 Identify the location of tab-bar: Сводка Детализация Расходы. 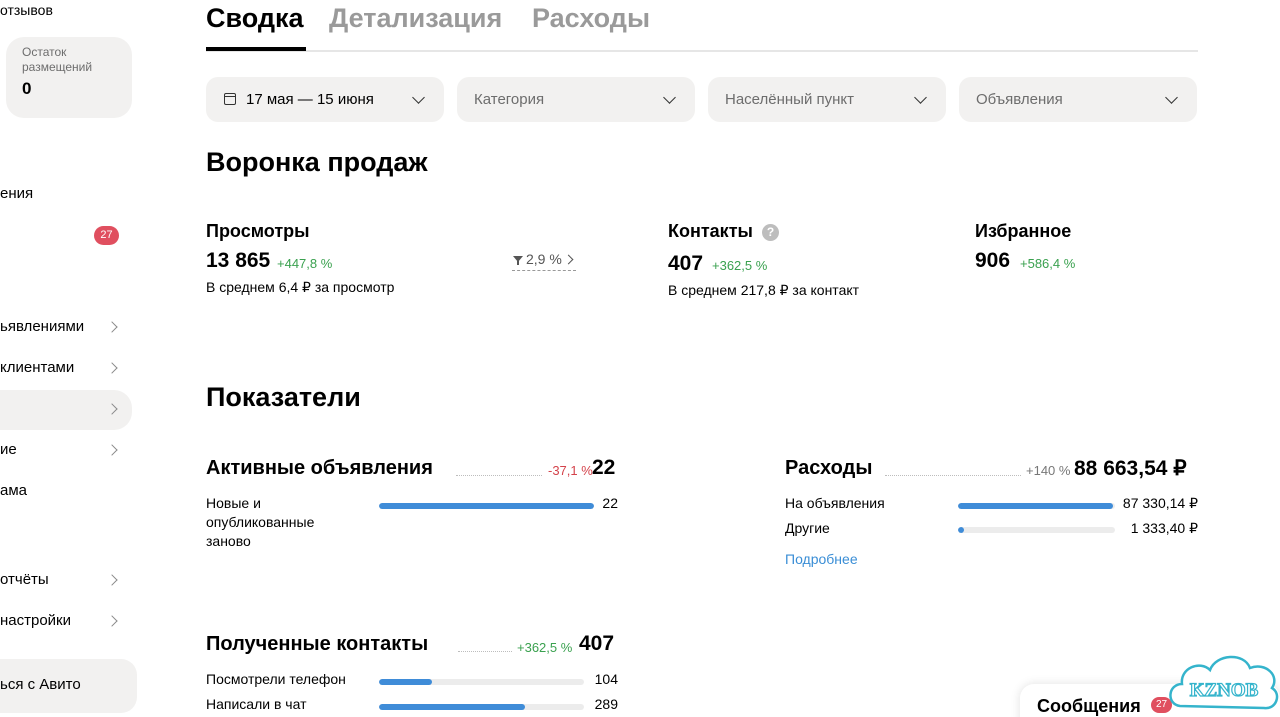
(702, 26).